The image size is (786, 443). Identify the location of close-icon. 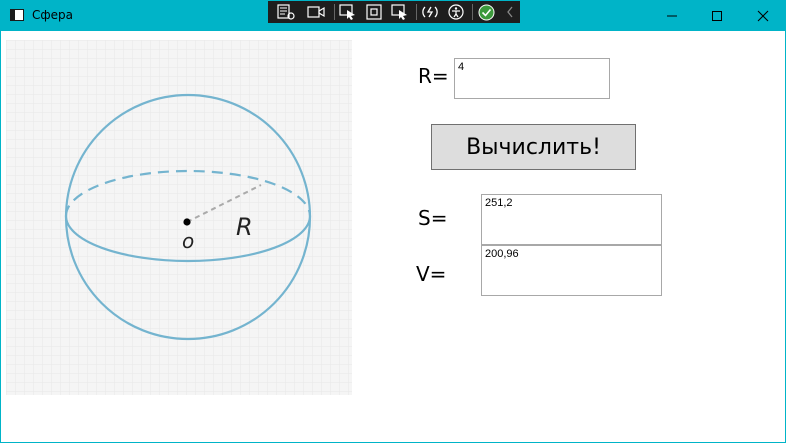
(763, 15).